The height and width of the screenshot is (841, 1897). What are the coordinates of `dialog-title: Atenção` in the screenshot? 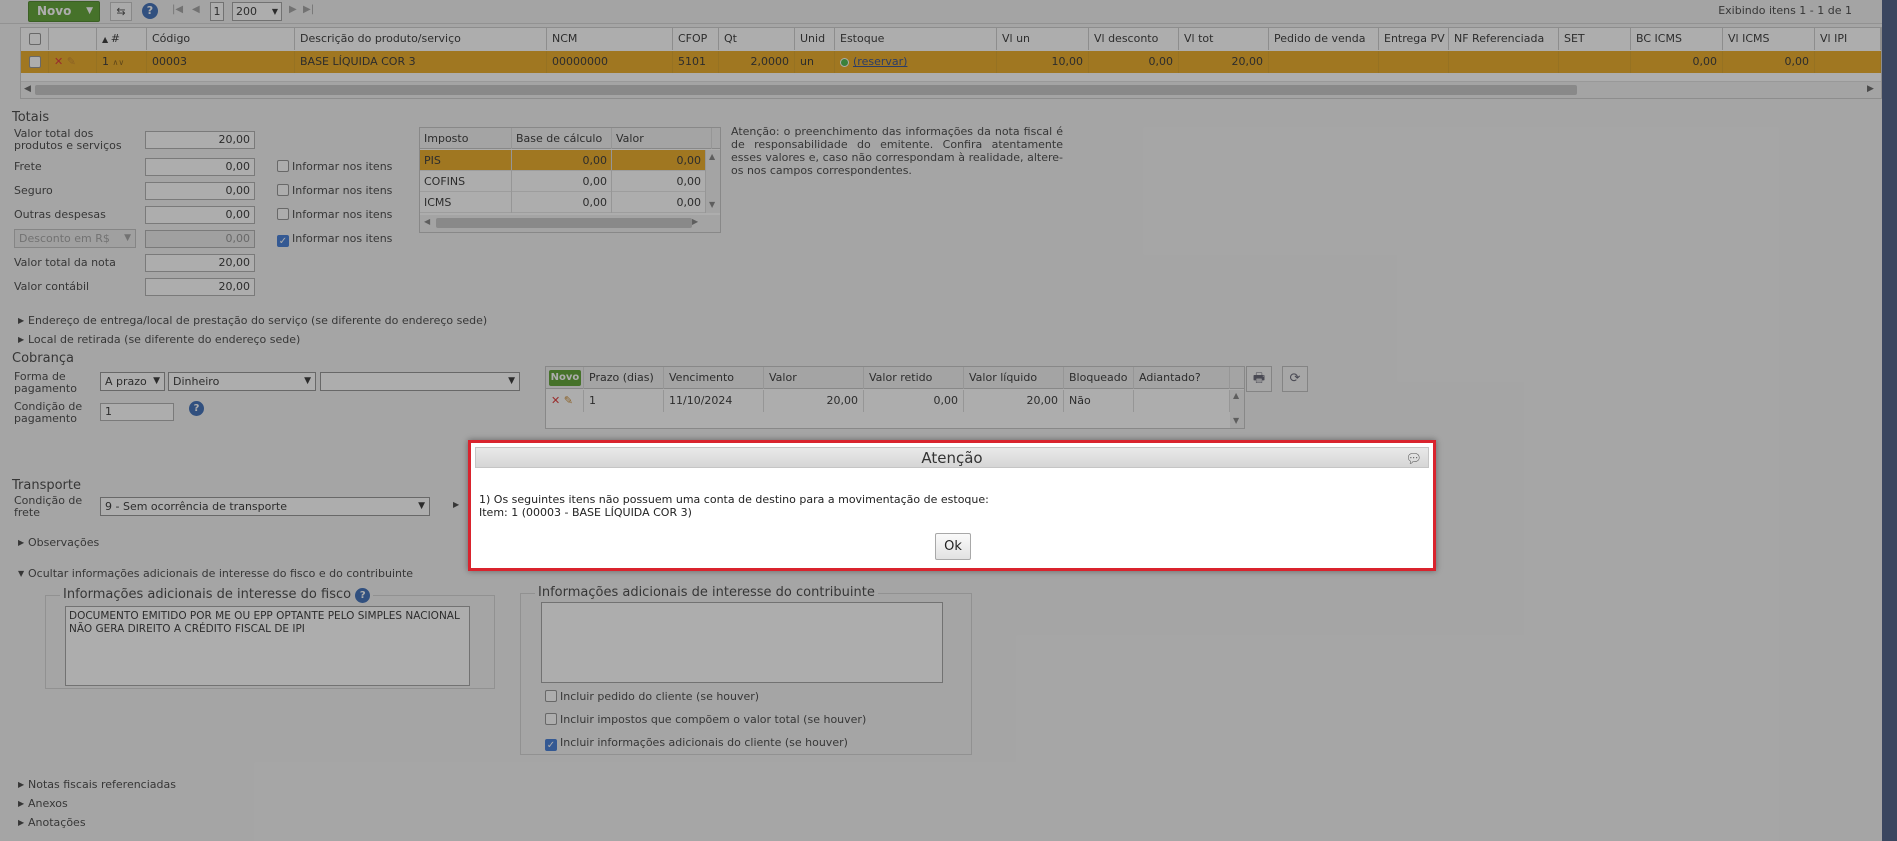 It's located at (952, 458).